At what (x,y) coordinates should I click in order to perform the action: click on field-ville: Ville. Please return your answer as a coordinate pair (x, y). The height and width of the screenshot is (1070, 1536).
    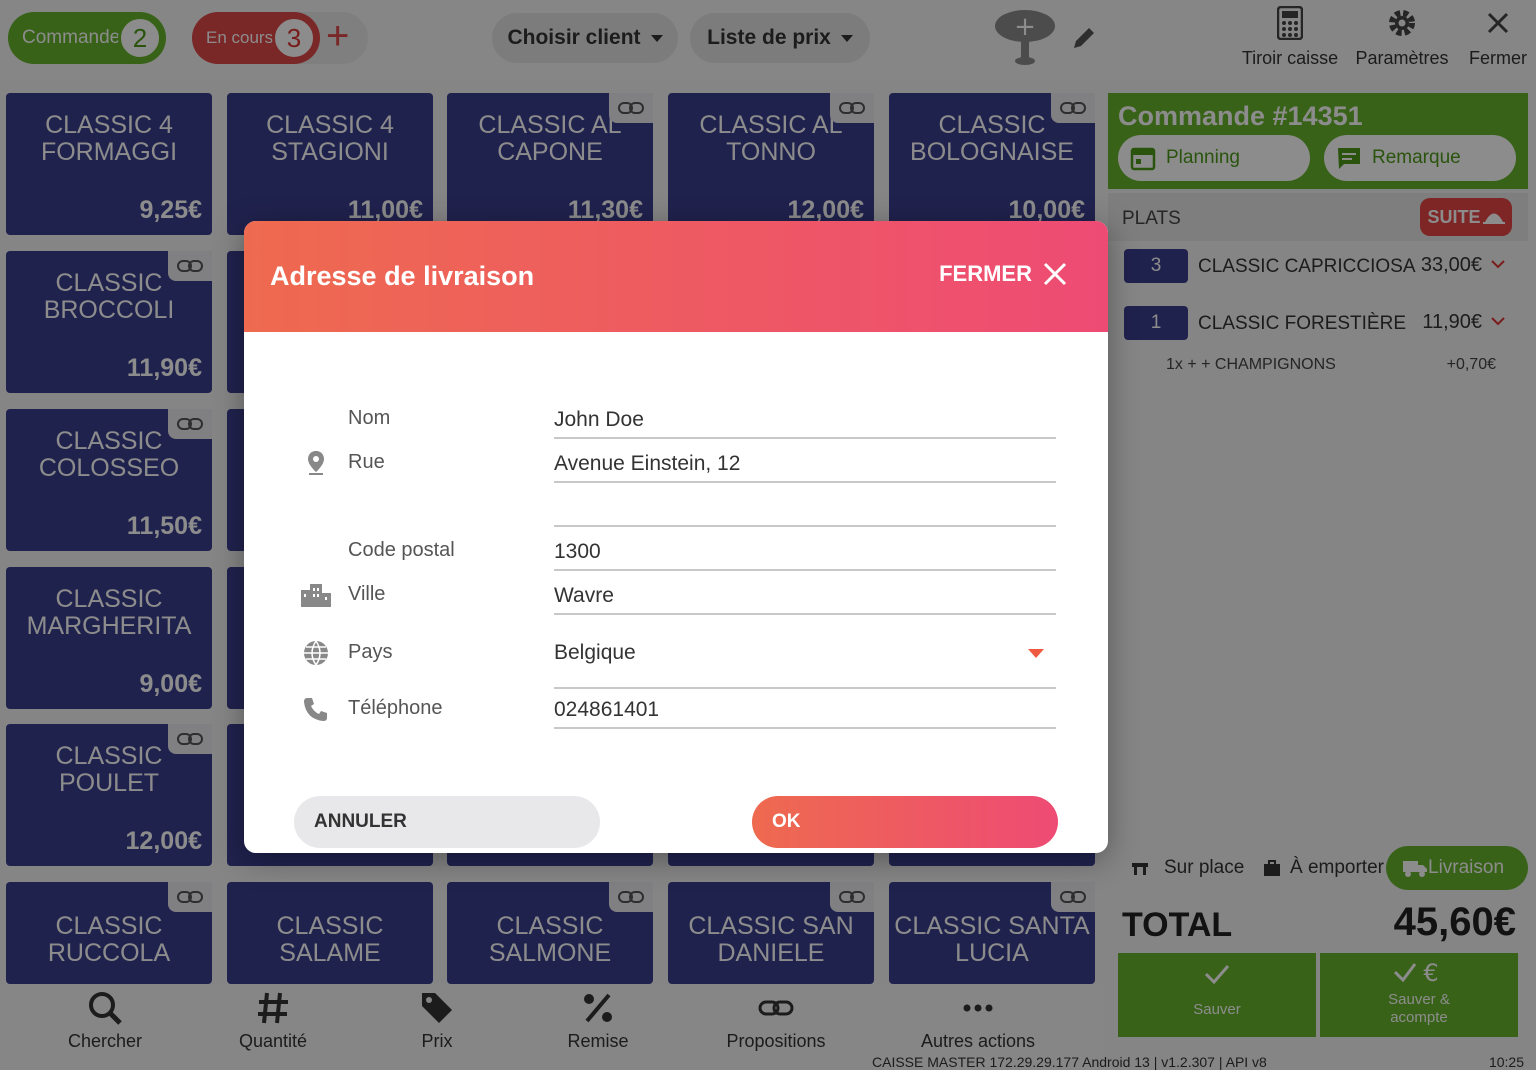
    Looking at the image, I should click on (676, 597).